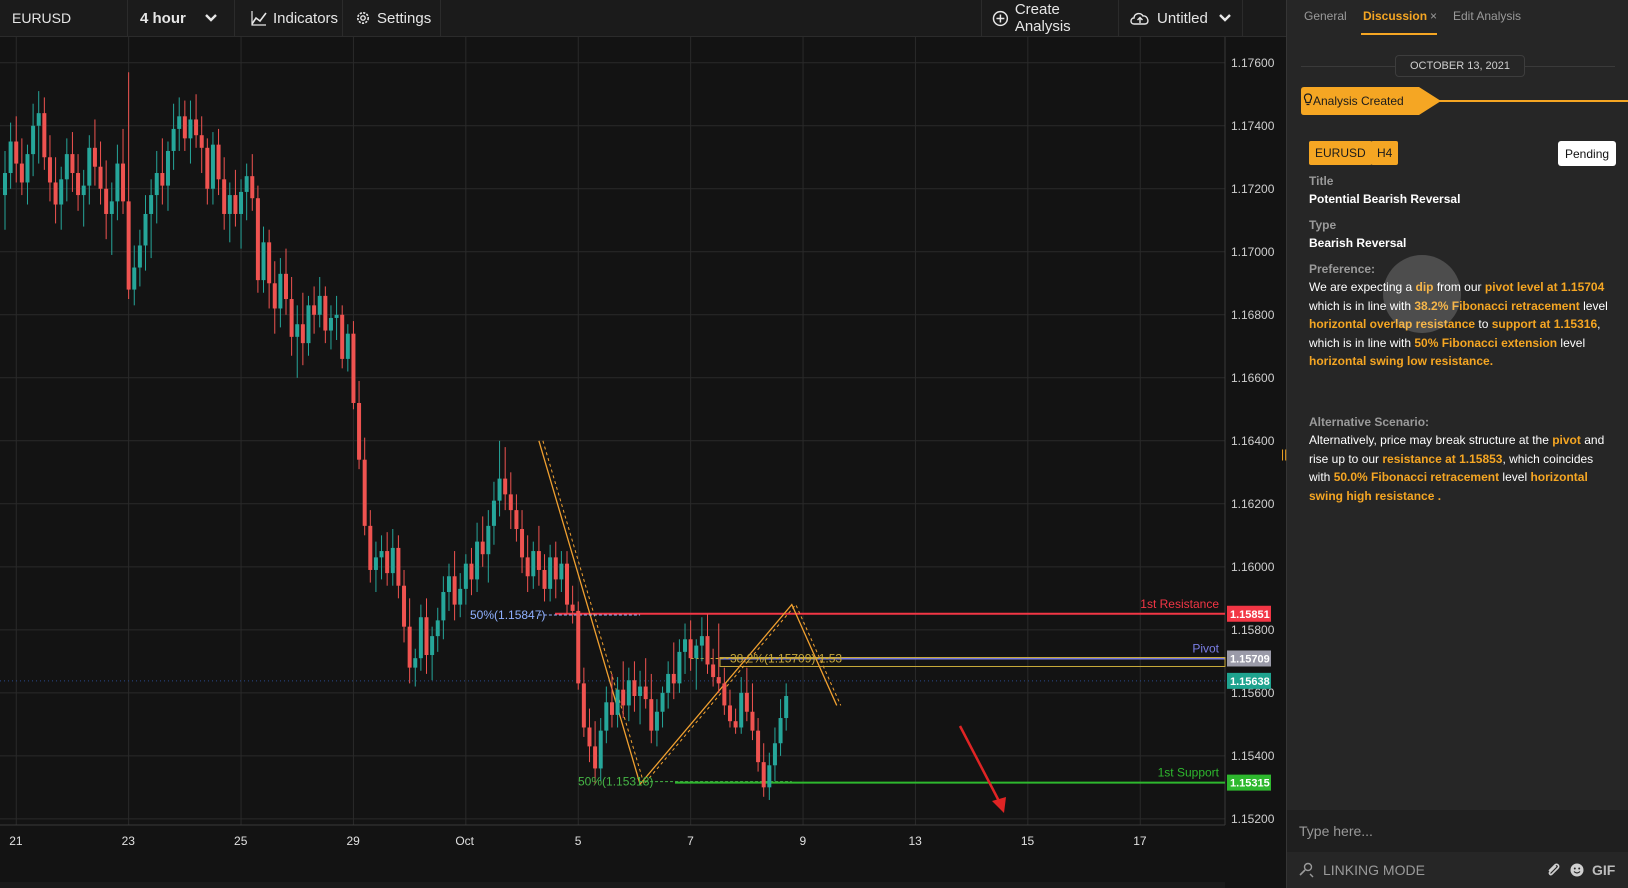  I want to click on chart-scrollbar, so click(612, 885).